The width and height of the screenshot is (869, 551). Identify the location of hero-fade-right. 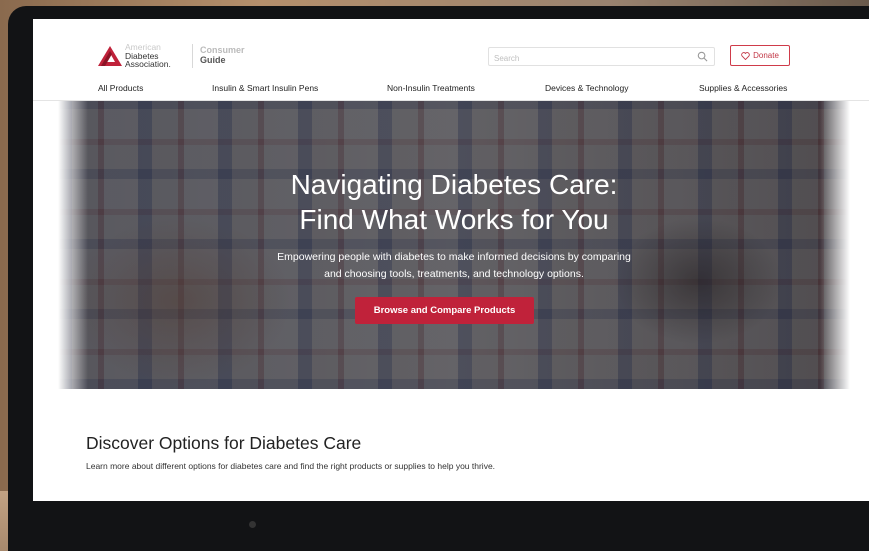
(835, 245).